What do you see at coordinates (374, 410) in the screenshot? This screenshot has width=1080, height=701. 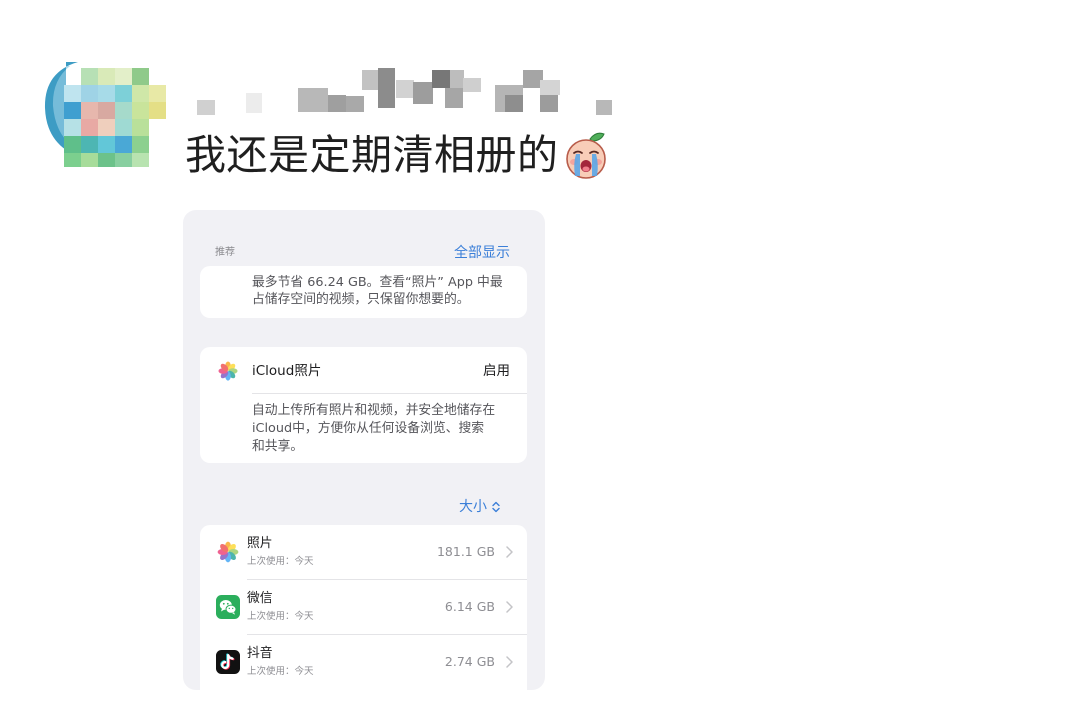 I see `description-line: 自动上传所有照片和视频，并安全地储存在` at bounding box center [374, 410].